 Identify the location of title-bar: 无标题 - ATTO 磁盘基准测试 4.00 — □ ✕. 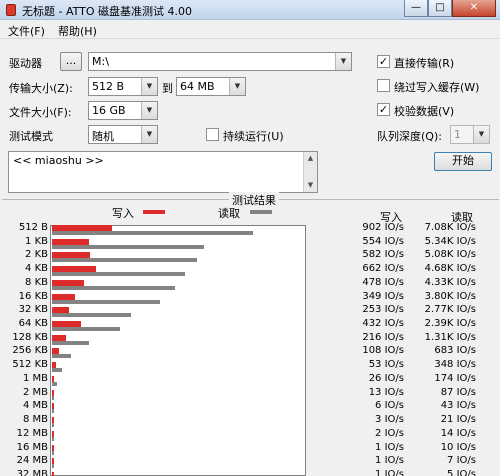
(250, 10).